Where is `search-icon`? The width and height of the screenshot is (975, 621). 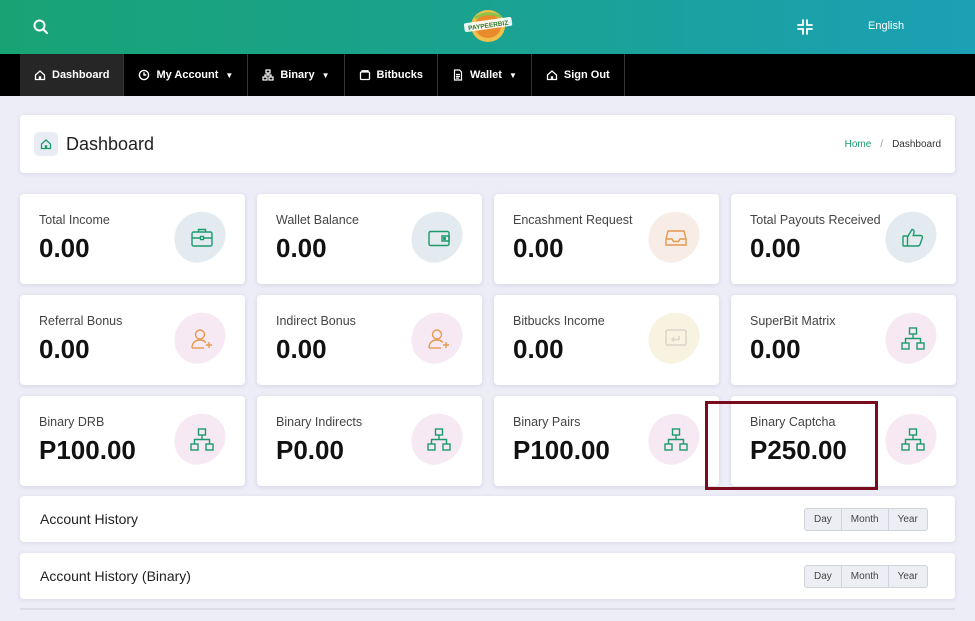 search-icon is located at coordinates (41, 27).